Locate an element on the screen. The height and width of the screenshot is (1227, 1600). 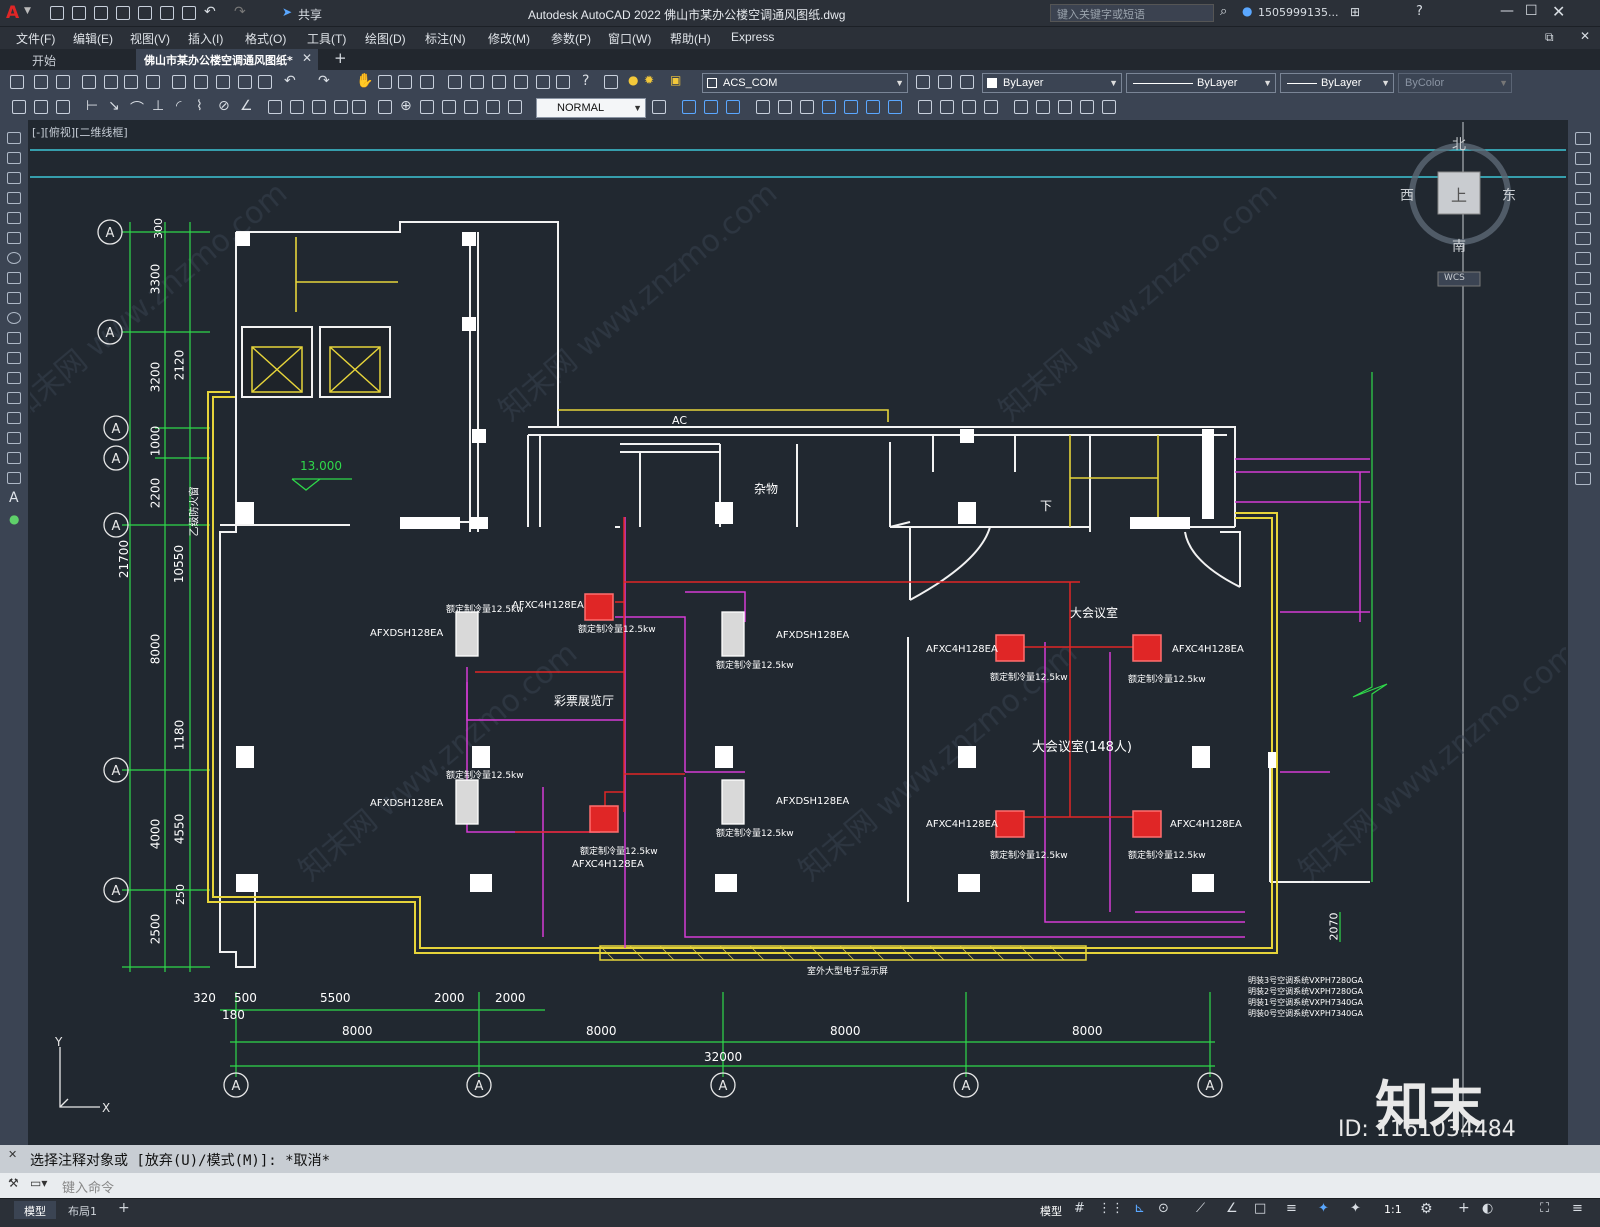
redo-icon: ↷ is located at coordinates (240, 12).